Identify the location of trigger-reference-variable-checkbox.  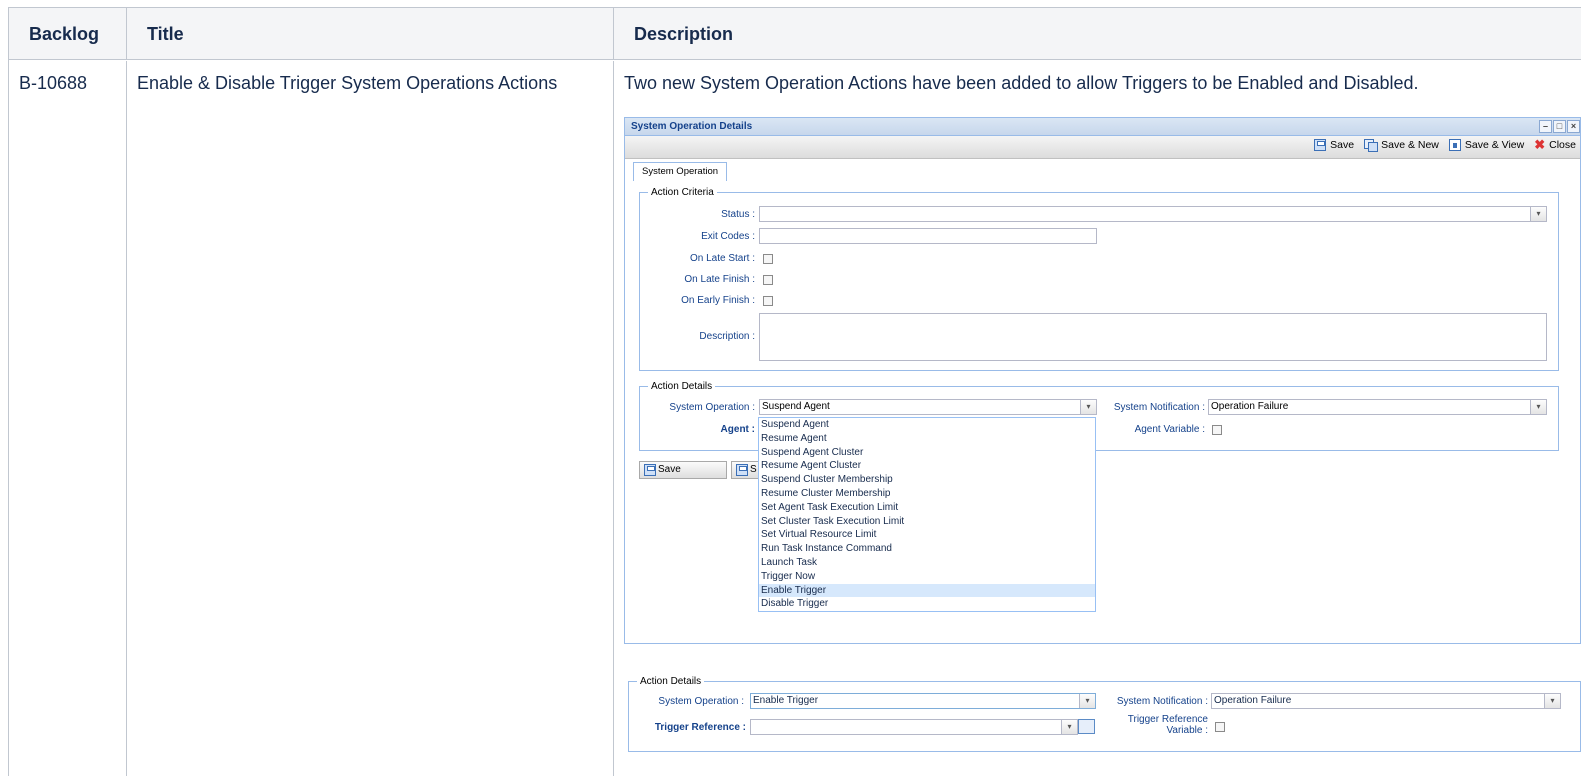
(1220, 727).